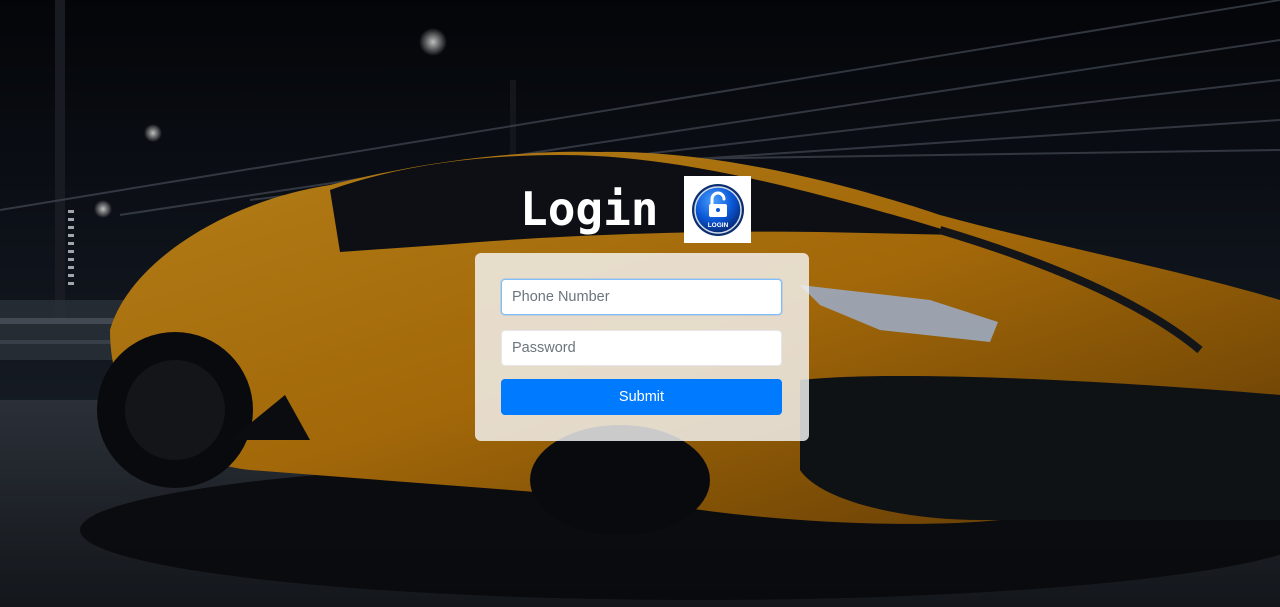 Image resolution: width=1280 pixels, height=607 pixels. I want to click on login-form: Submit, so click(642, 347).